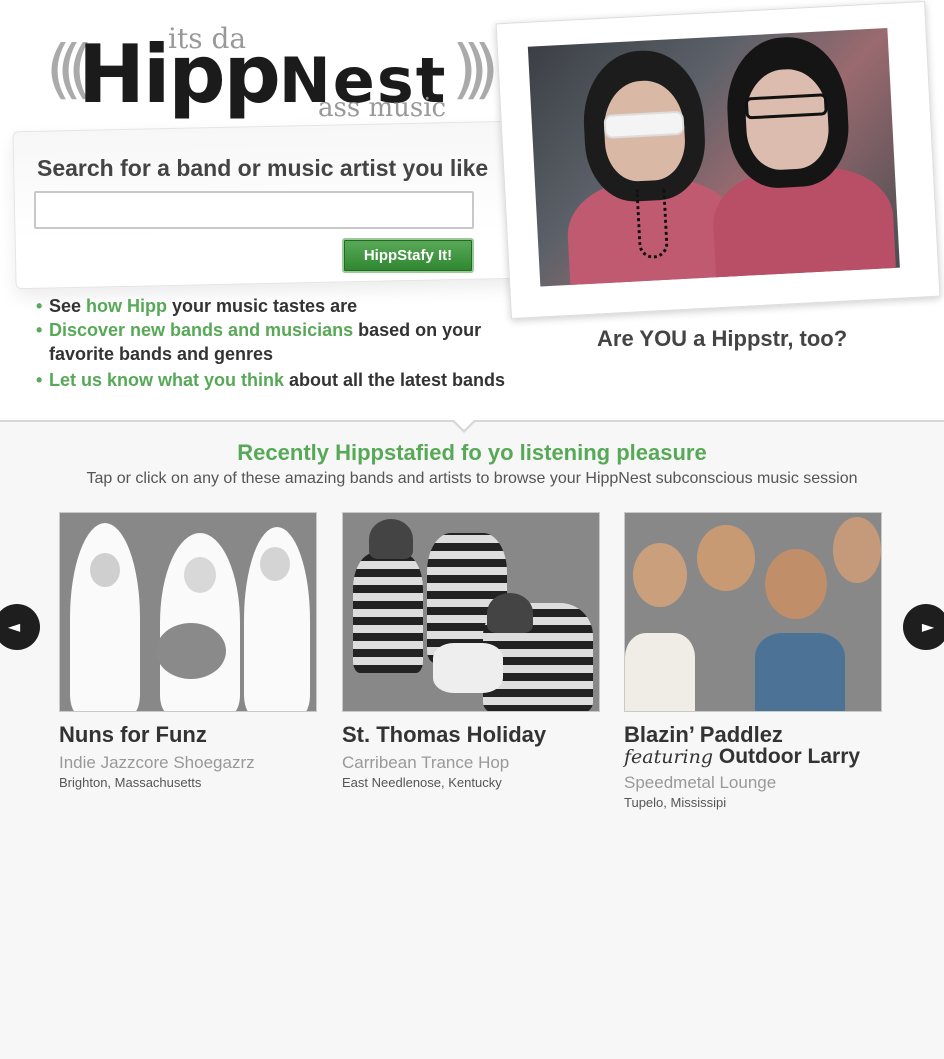  I want to click on band-location: Tupelo, Mississipi, so click(675, 802).